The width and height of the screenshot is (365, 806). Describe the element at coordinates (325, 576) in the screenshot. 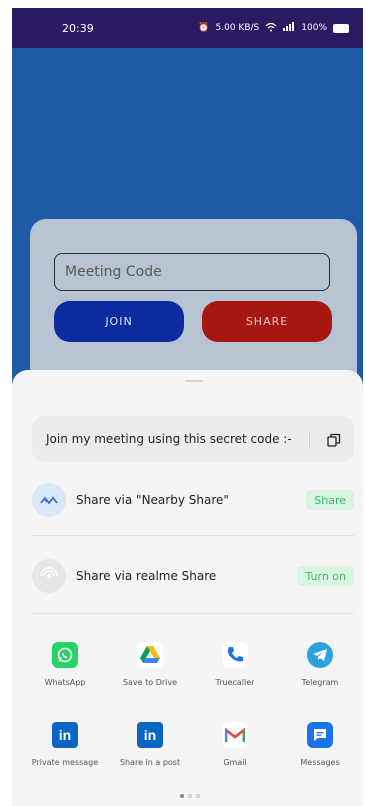

I see `realme-share-action: Turn on` at that location.